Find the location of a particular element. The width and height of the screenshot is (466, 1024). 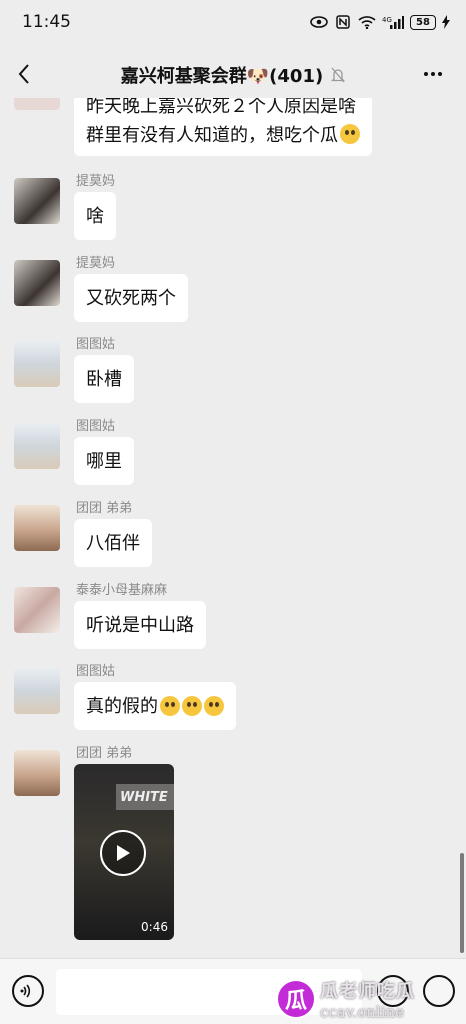

wifi-icon is located at coordinates (367, 22).